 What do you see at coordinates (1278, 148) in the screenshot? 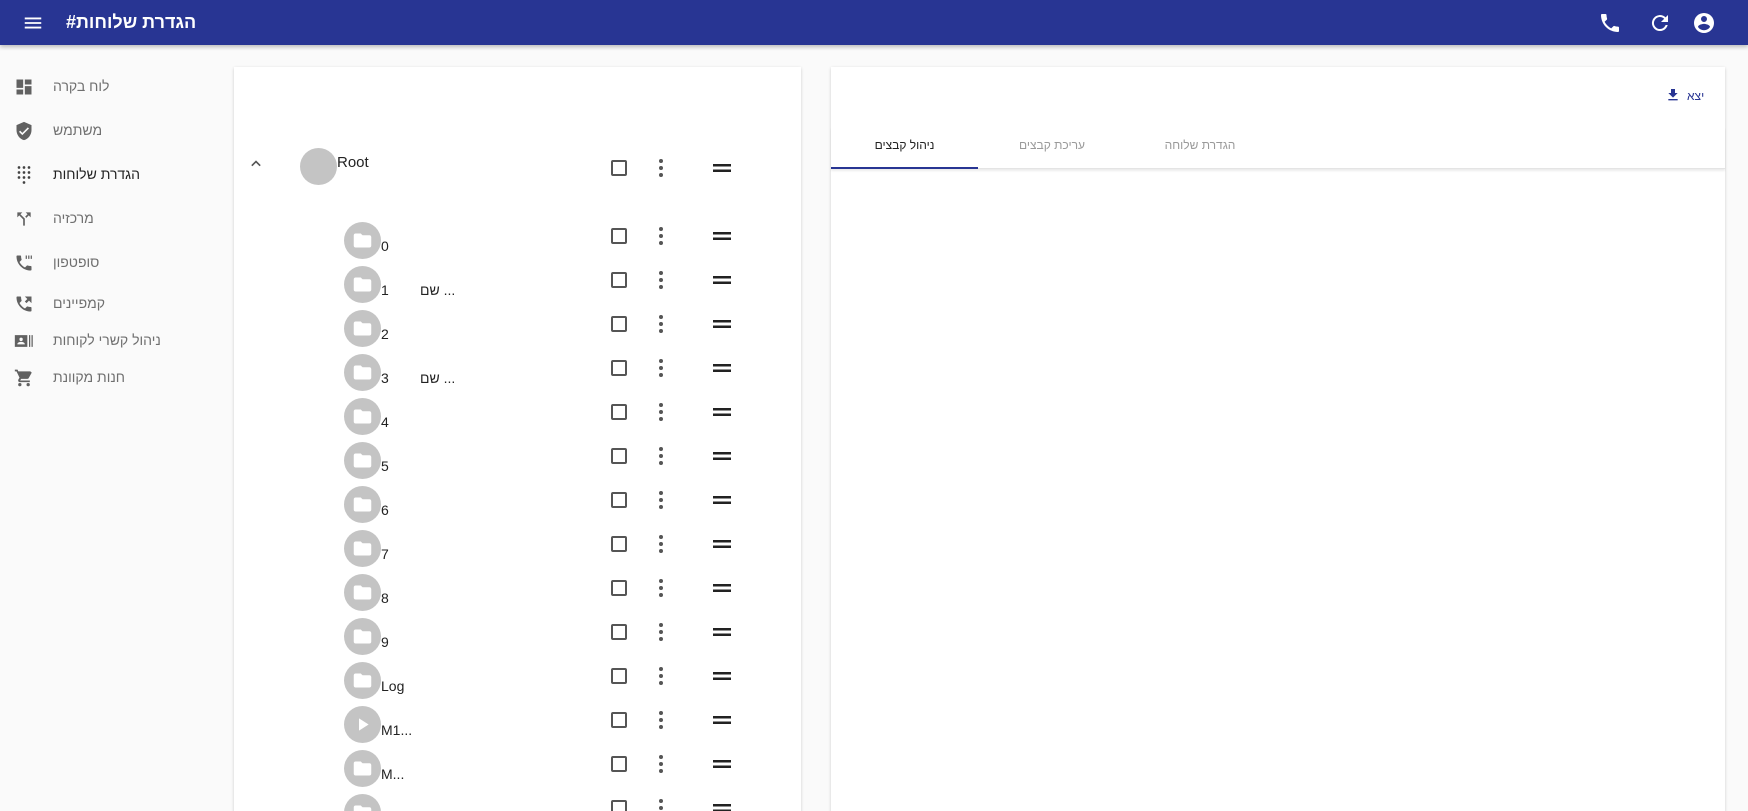
I see `tab-bar: ניהול קבצים עריכת קבצים הגדרת שלוחה` at bounding box center [1278, 148].